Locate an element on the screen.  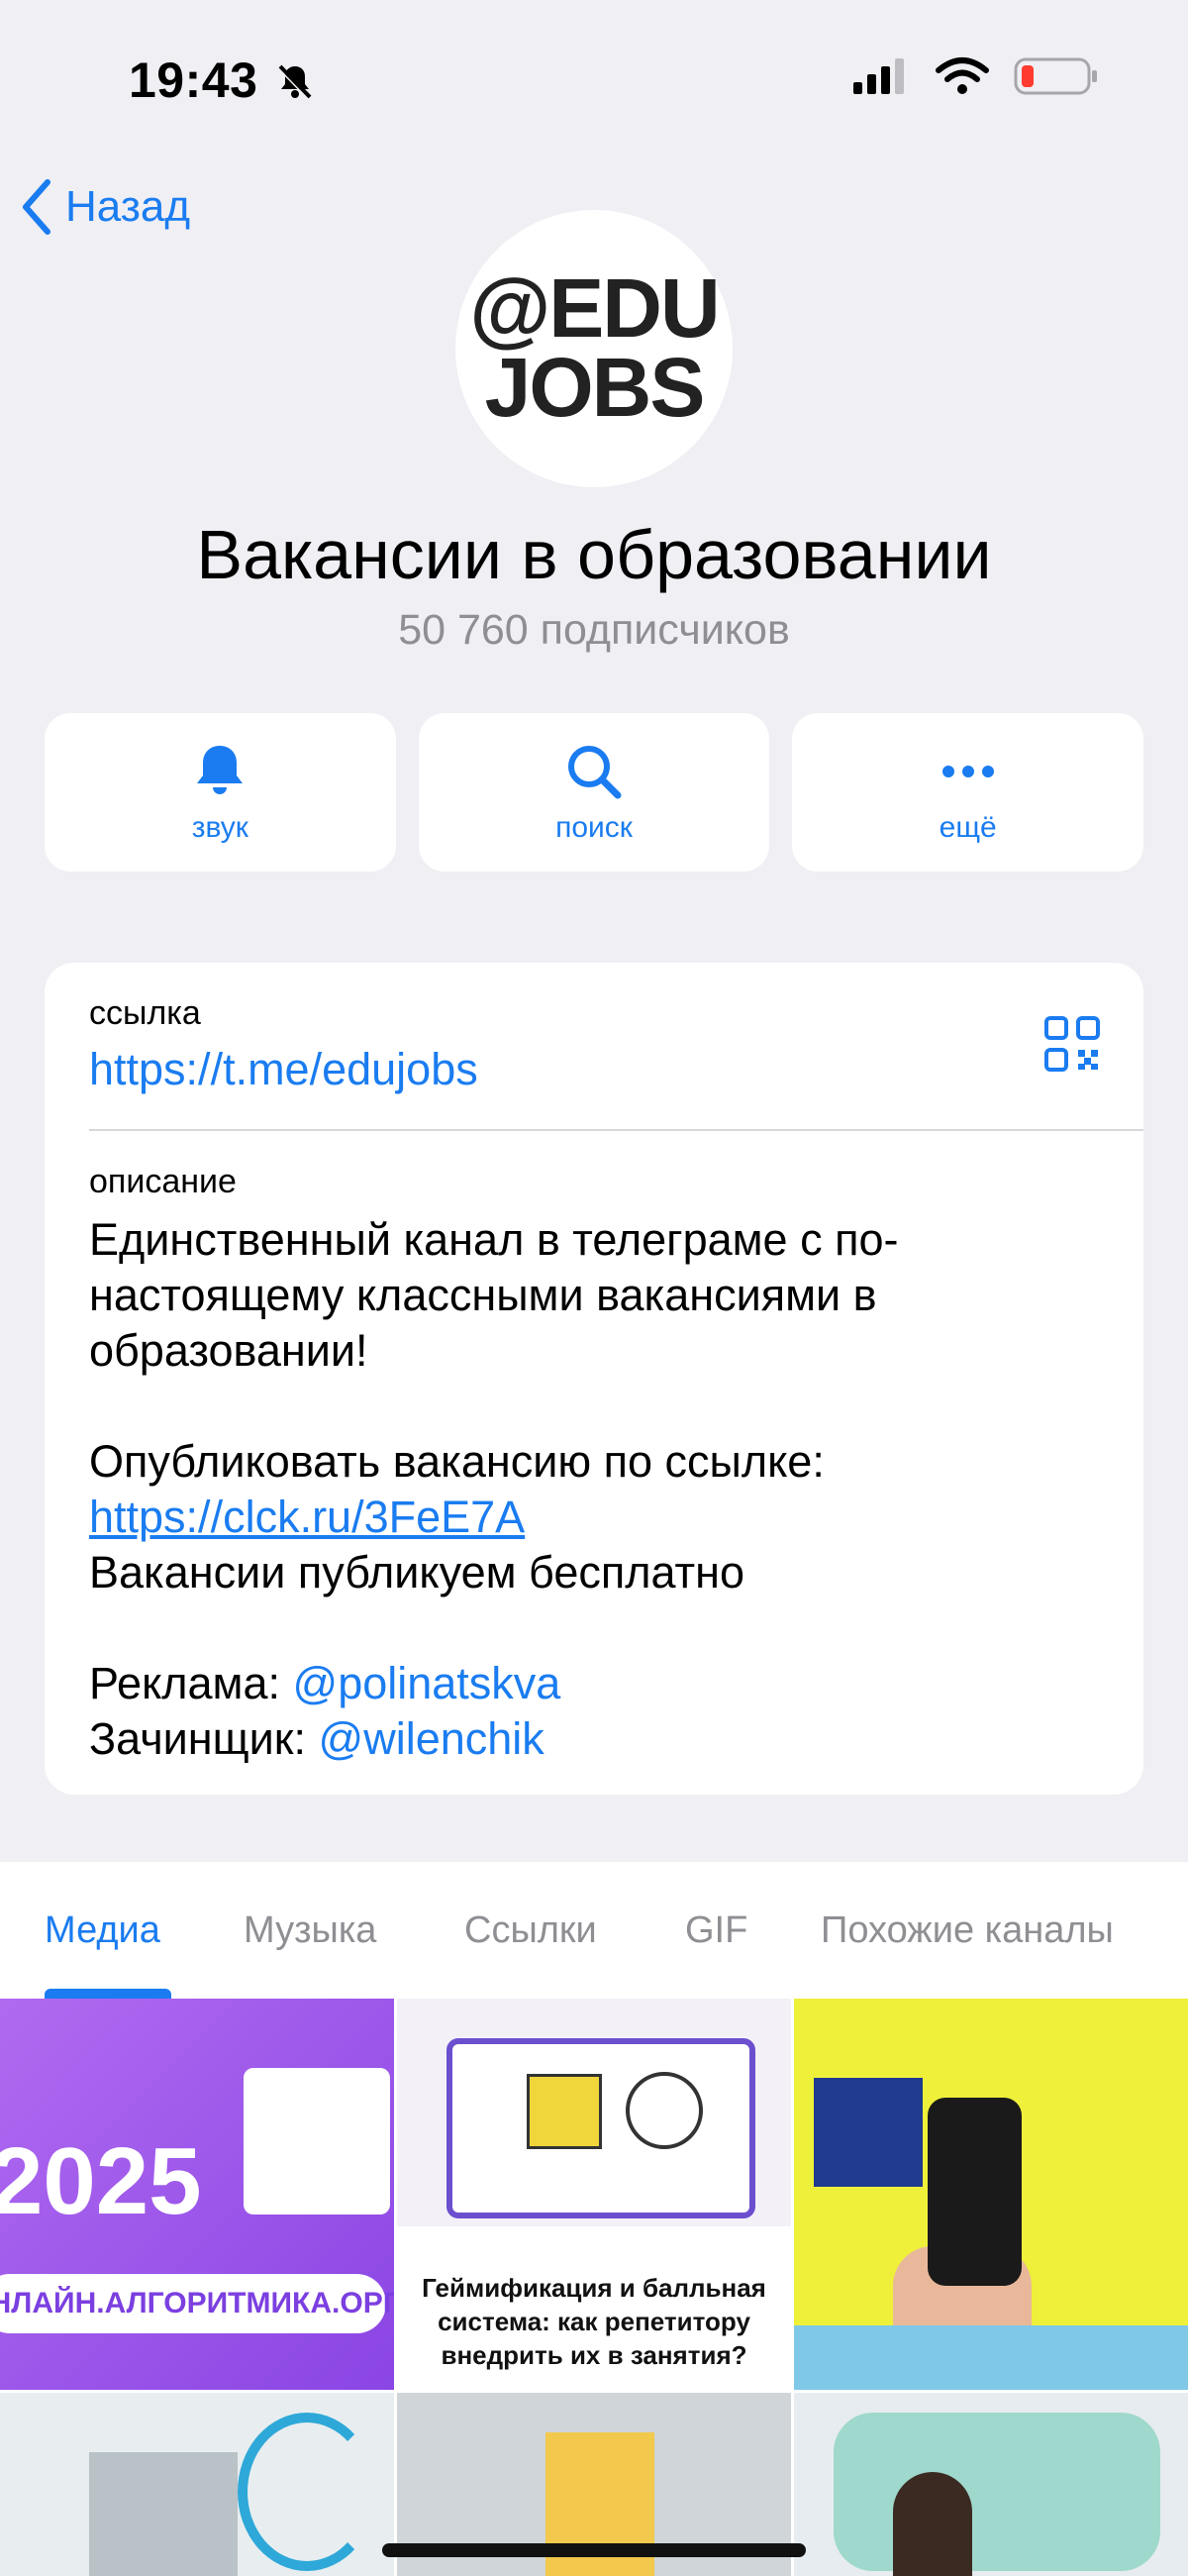
background-shape is located at coordinates (991, 2357).